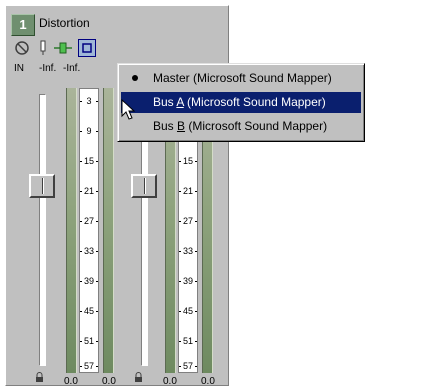 The image size is (430, 391). I want to click on menu-item-label: Bus B (Microsoft Sound Mapper), so click(240, 126).